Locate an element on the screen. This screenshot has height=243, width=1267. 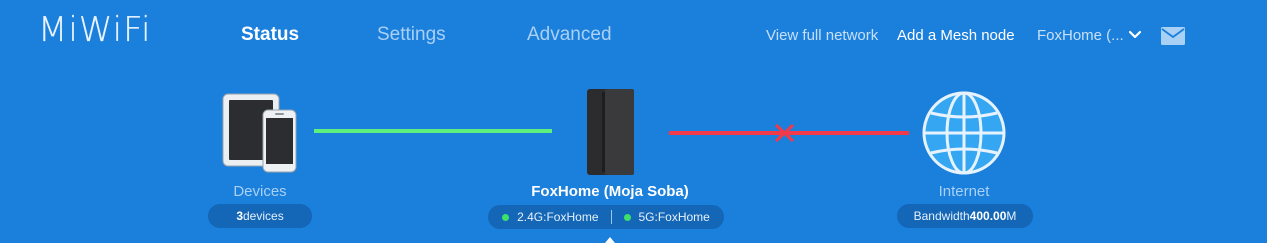
router-name: FoxHome (Moja Soba) is located at coordinates (610, 191).